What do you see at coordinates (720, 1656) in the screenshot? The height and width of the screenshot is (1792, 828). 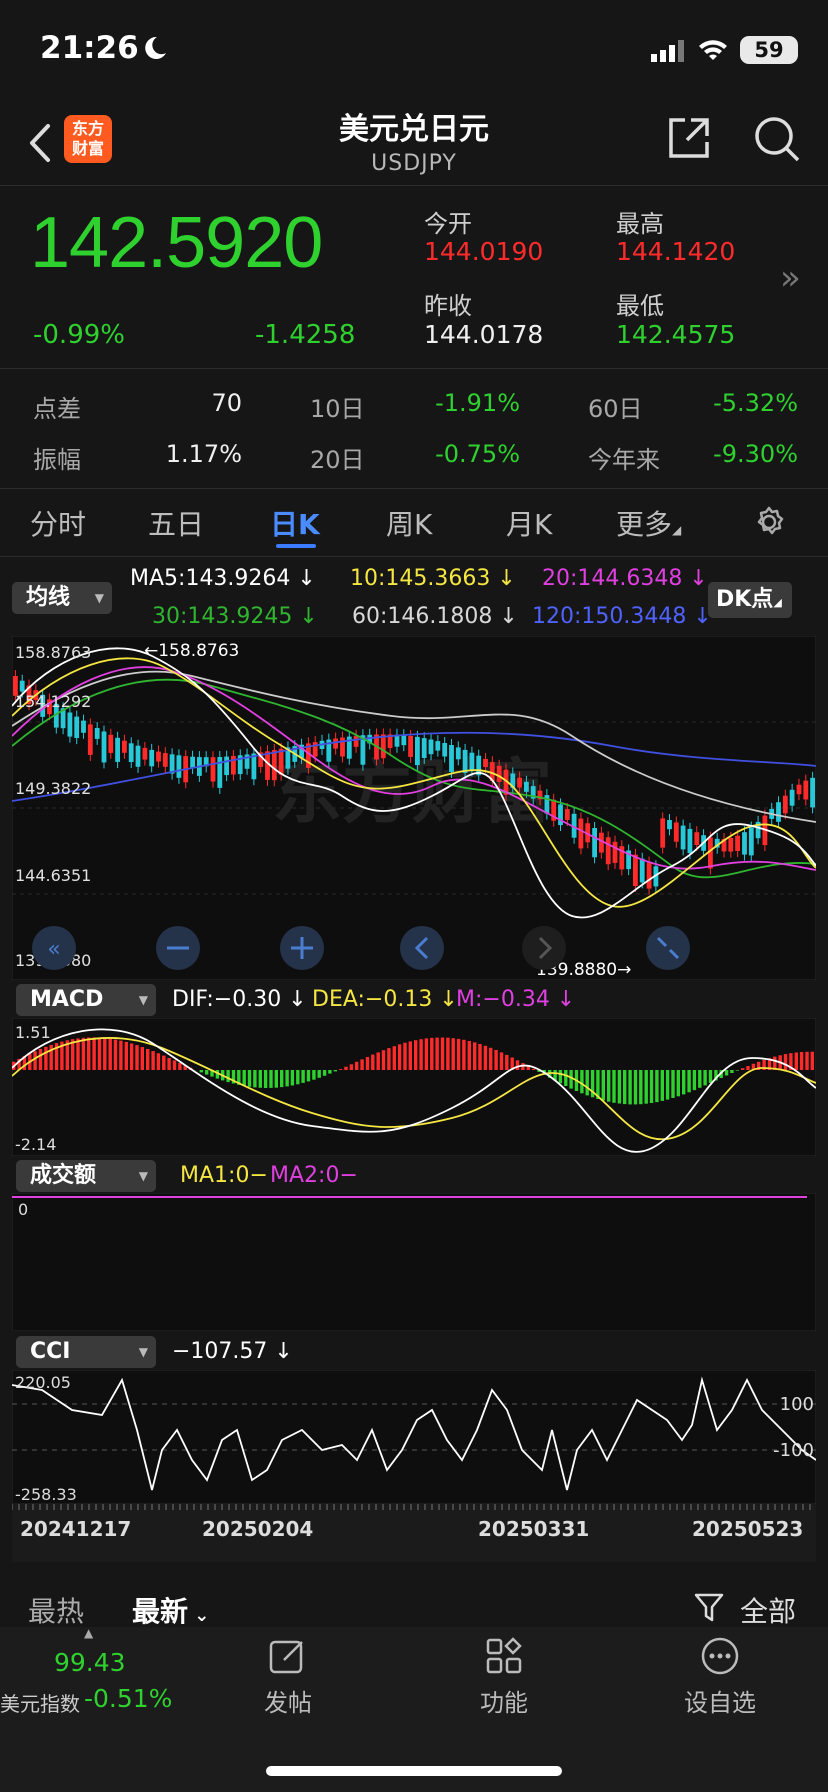 I see `more-options-icon` at bounding box center [720, 1656].